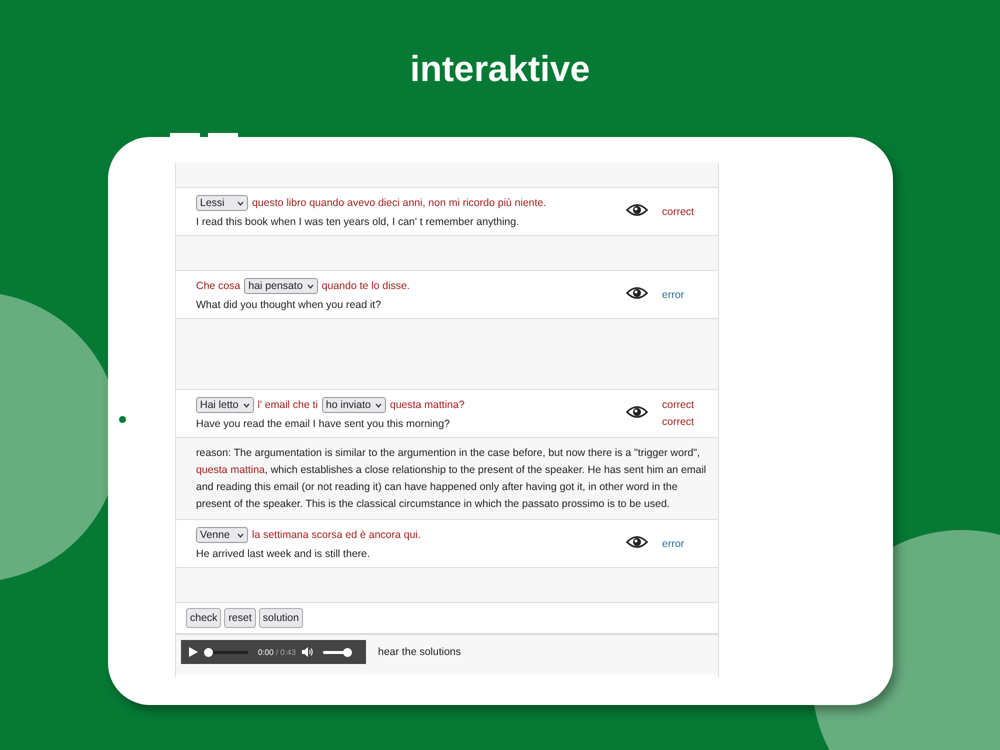  What do you see at coordinates (280, 618) in the screenshot?
I see `solution-button: solution` at bounding box center [280, 618].